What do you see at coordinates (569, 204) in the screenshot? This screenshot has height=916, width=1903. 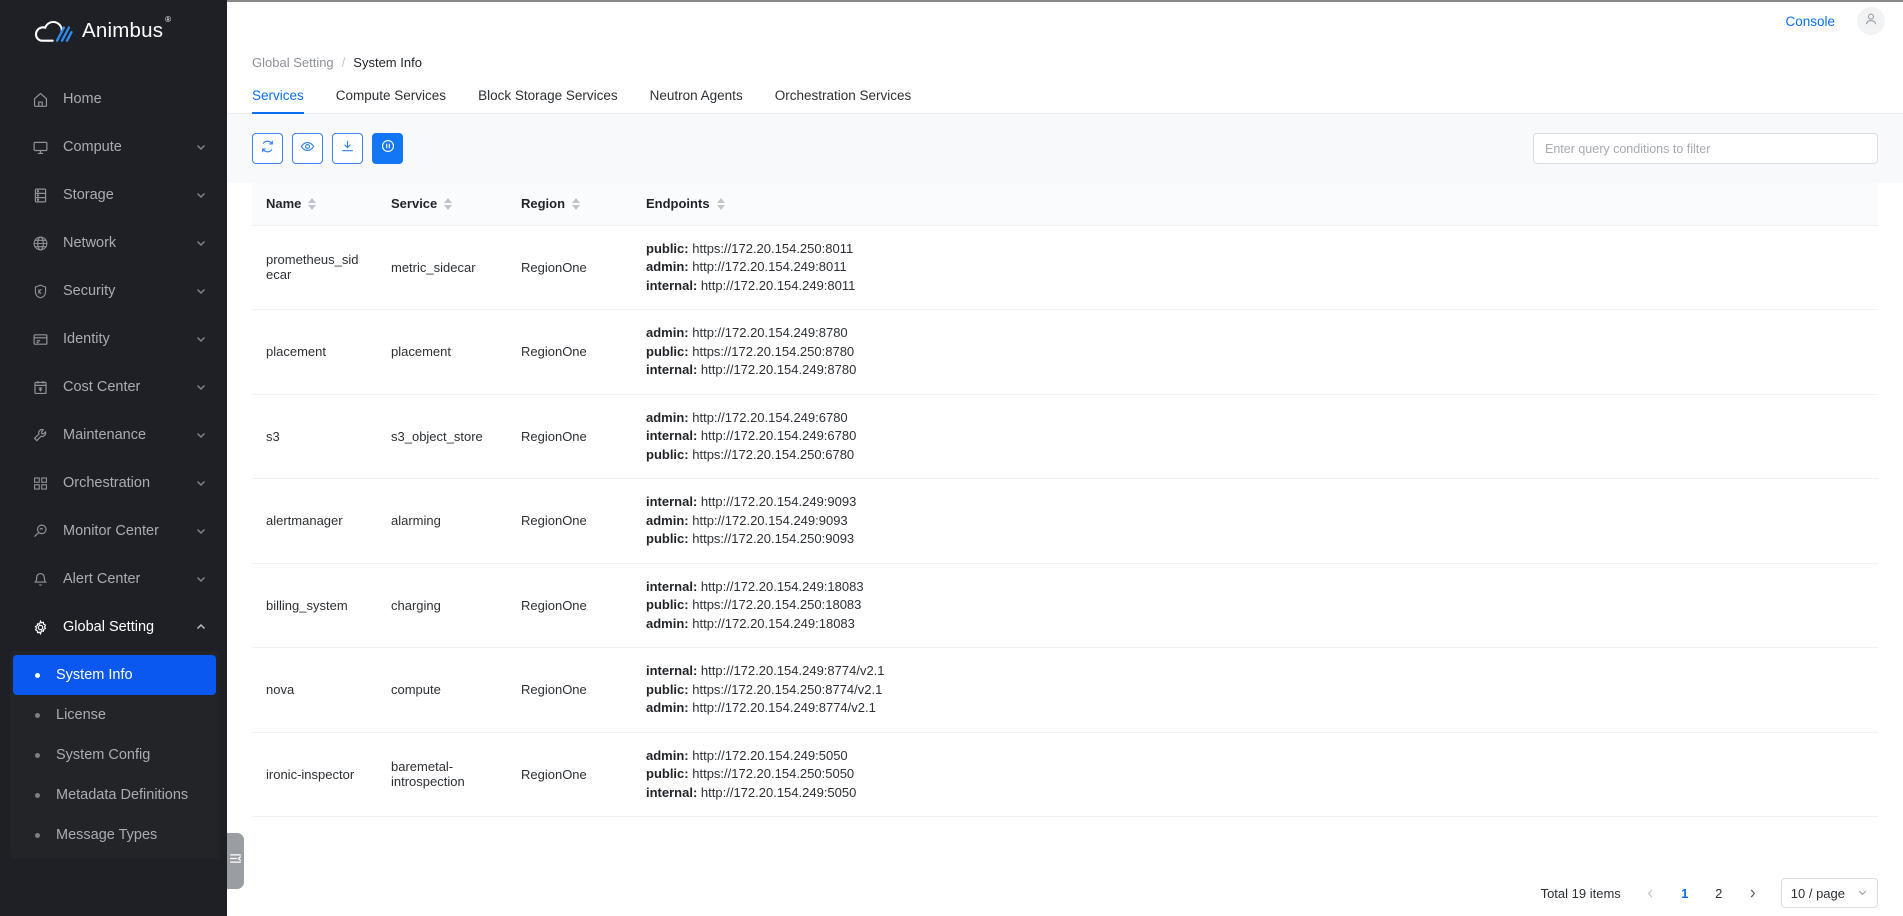 I see `column-header-region: Region` at bounding box center [569, 204].